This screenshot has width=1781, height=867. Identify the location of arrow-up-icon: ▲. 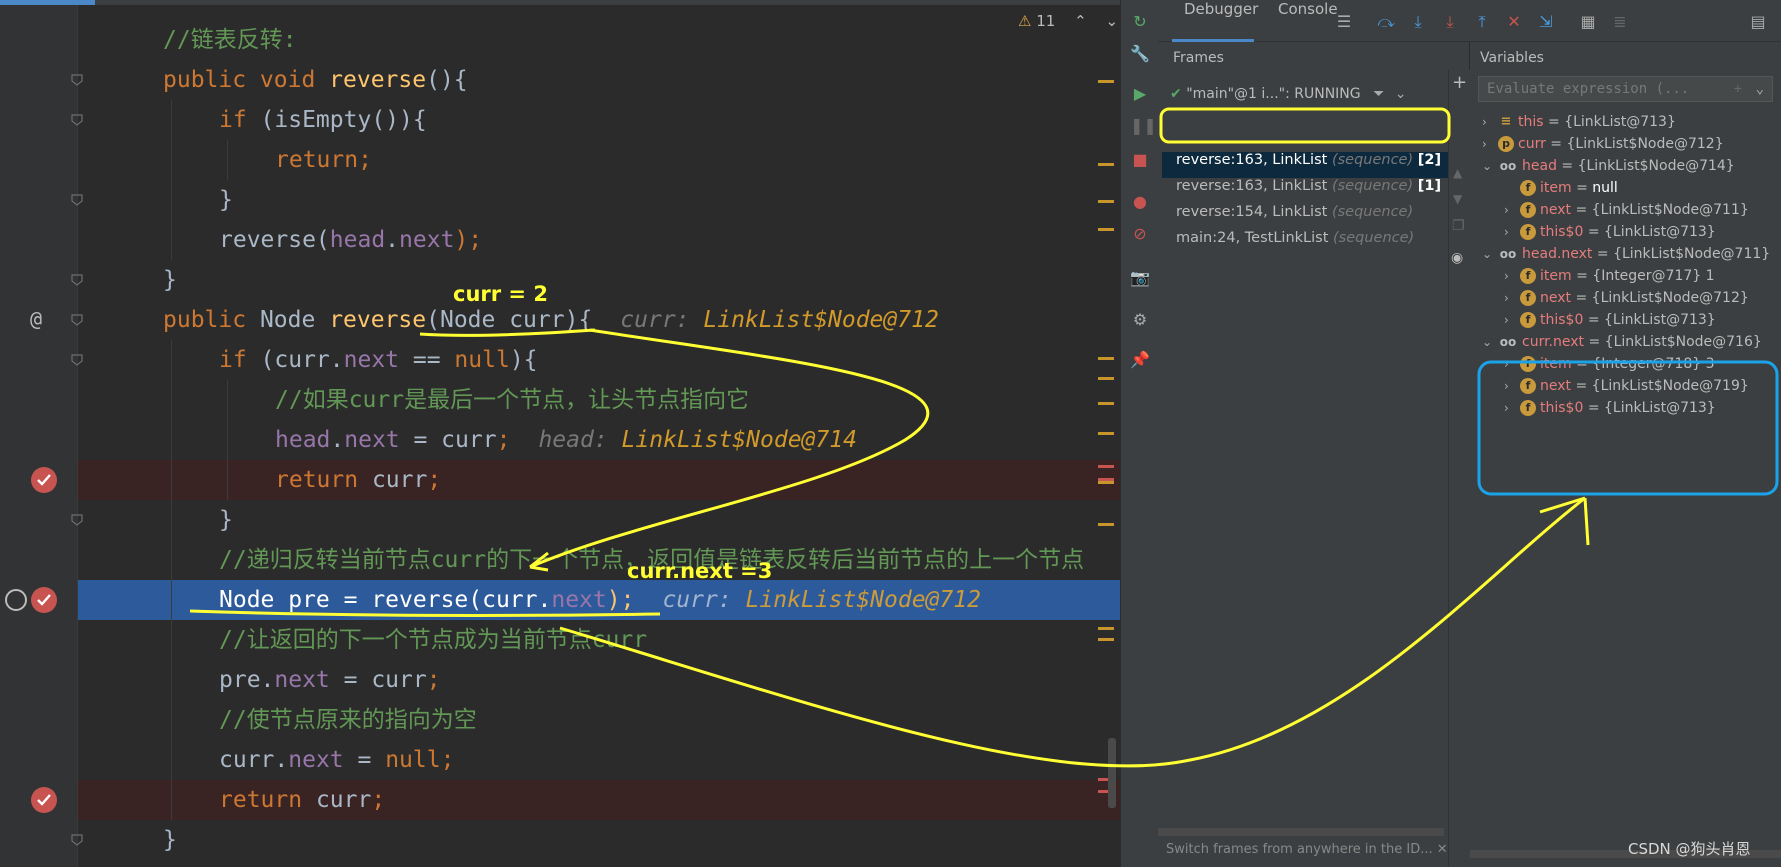
(1457, 173).